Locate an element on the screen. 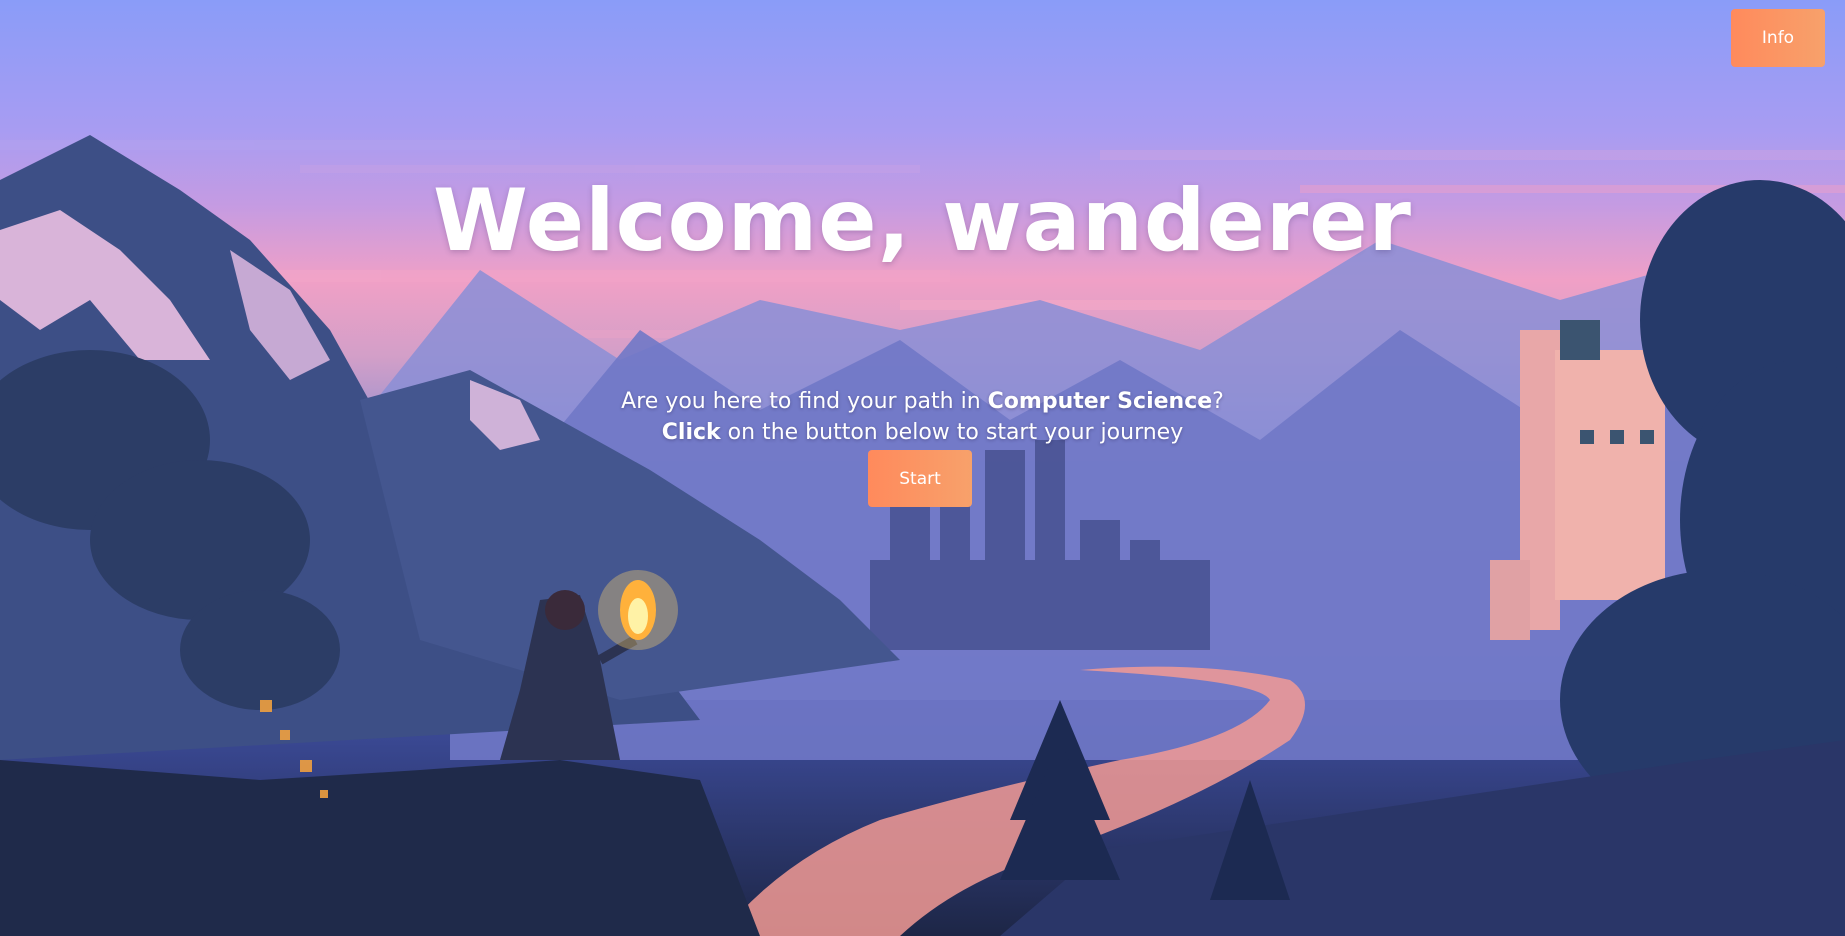 This screenshot has width=1845, height=936. intro-line-1-highlight: Computer Science is located at coordinates (1100, 401).